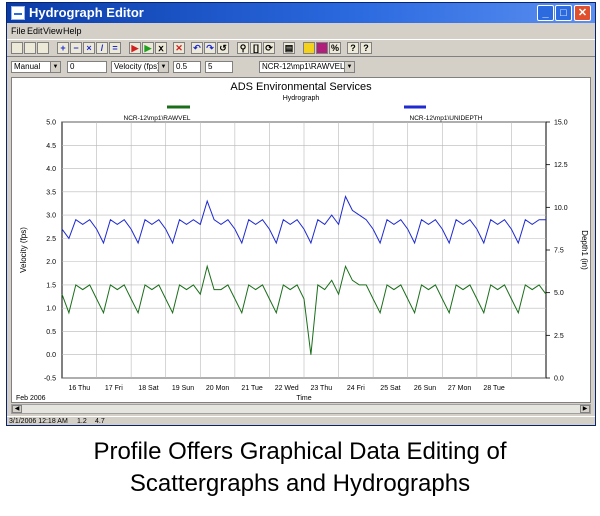 Image resolution: width=600 pixels, height=516 pixels. I want to click on window-title: Hydrograph Editor, so click(86, 12).